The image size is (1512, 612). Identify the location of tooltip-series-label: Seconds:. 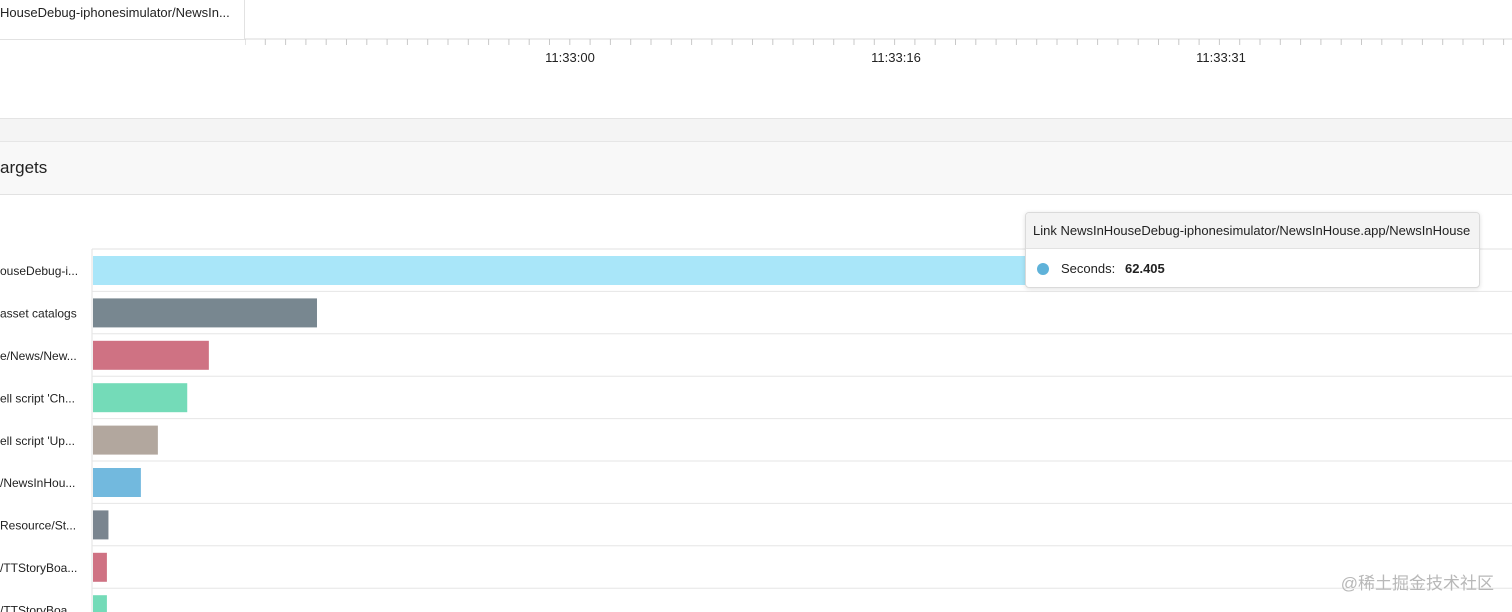
(1088, 268).